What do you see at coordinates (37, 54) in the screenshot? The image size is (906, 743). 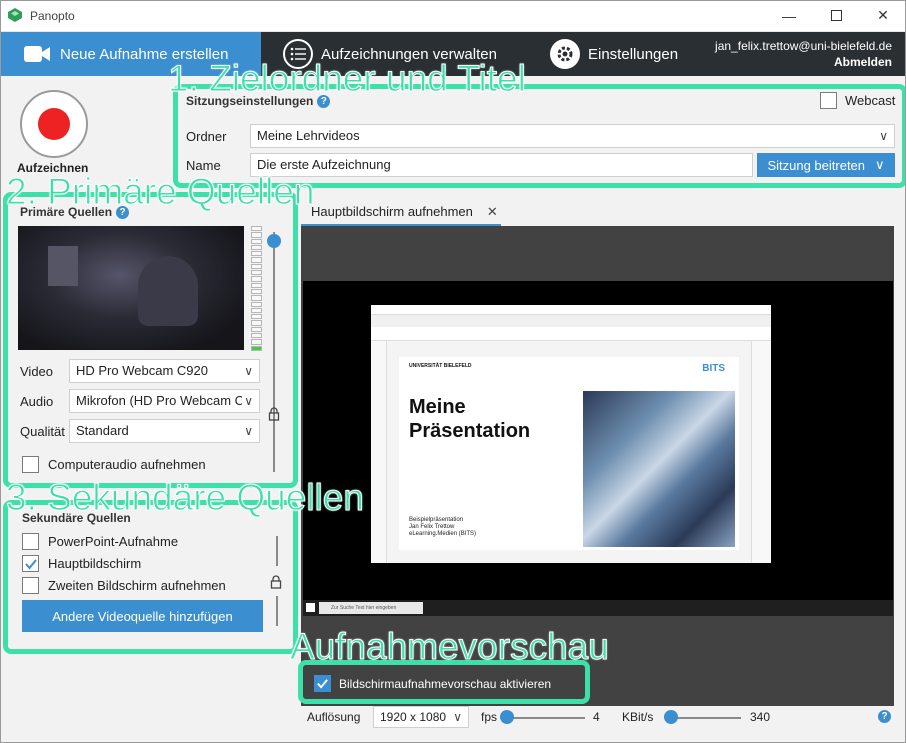 I see `camera-icon` at bounding box center [37, 54].